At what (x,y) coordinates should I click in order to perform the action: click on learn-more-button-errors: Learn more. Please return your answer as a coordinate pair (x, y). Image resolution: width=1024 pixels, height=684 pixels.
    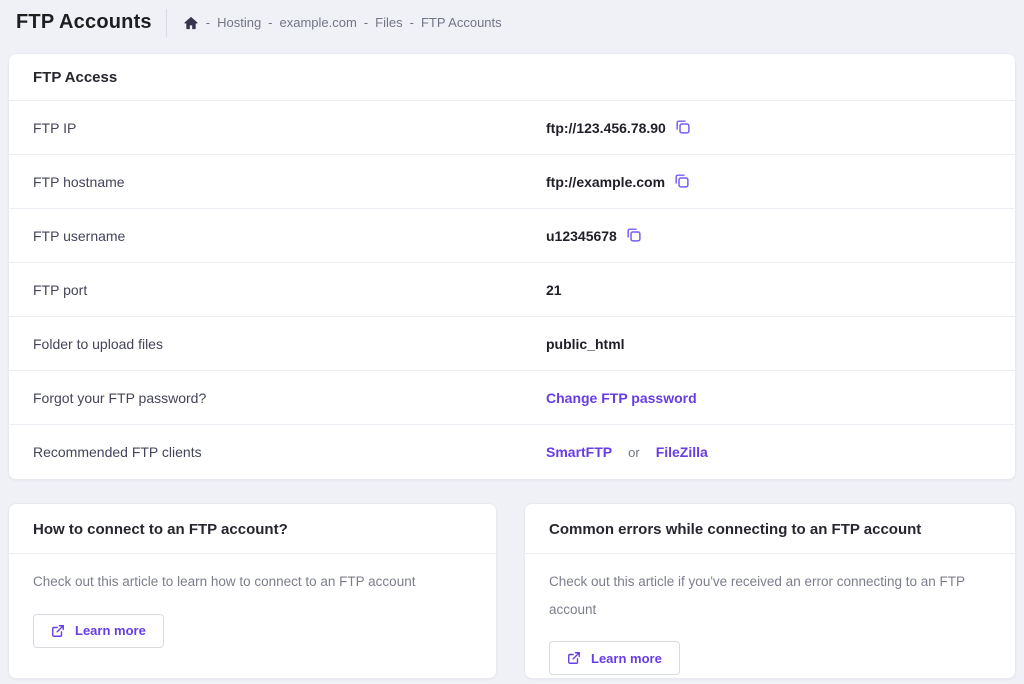
    Looking at the image, I should click on (614, 658).